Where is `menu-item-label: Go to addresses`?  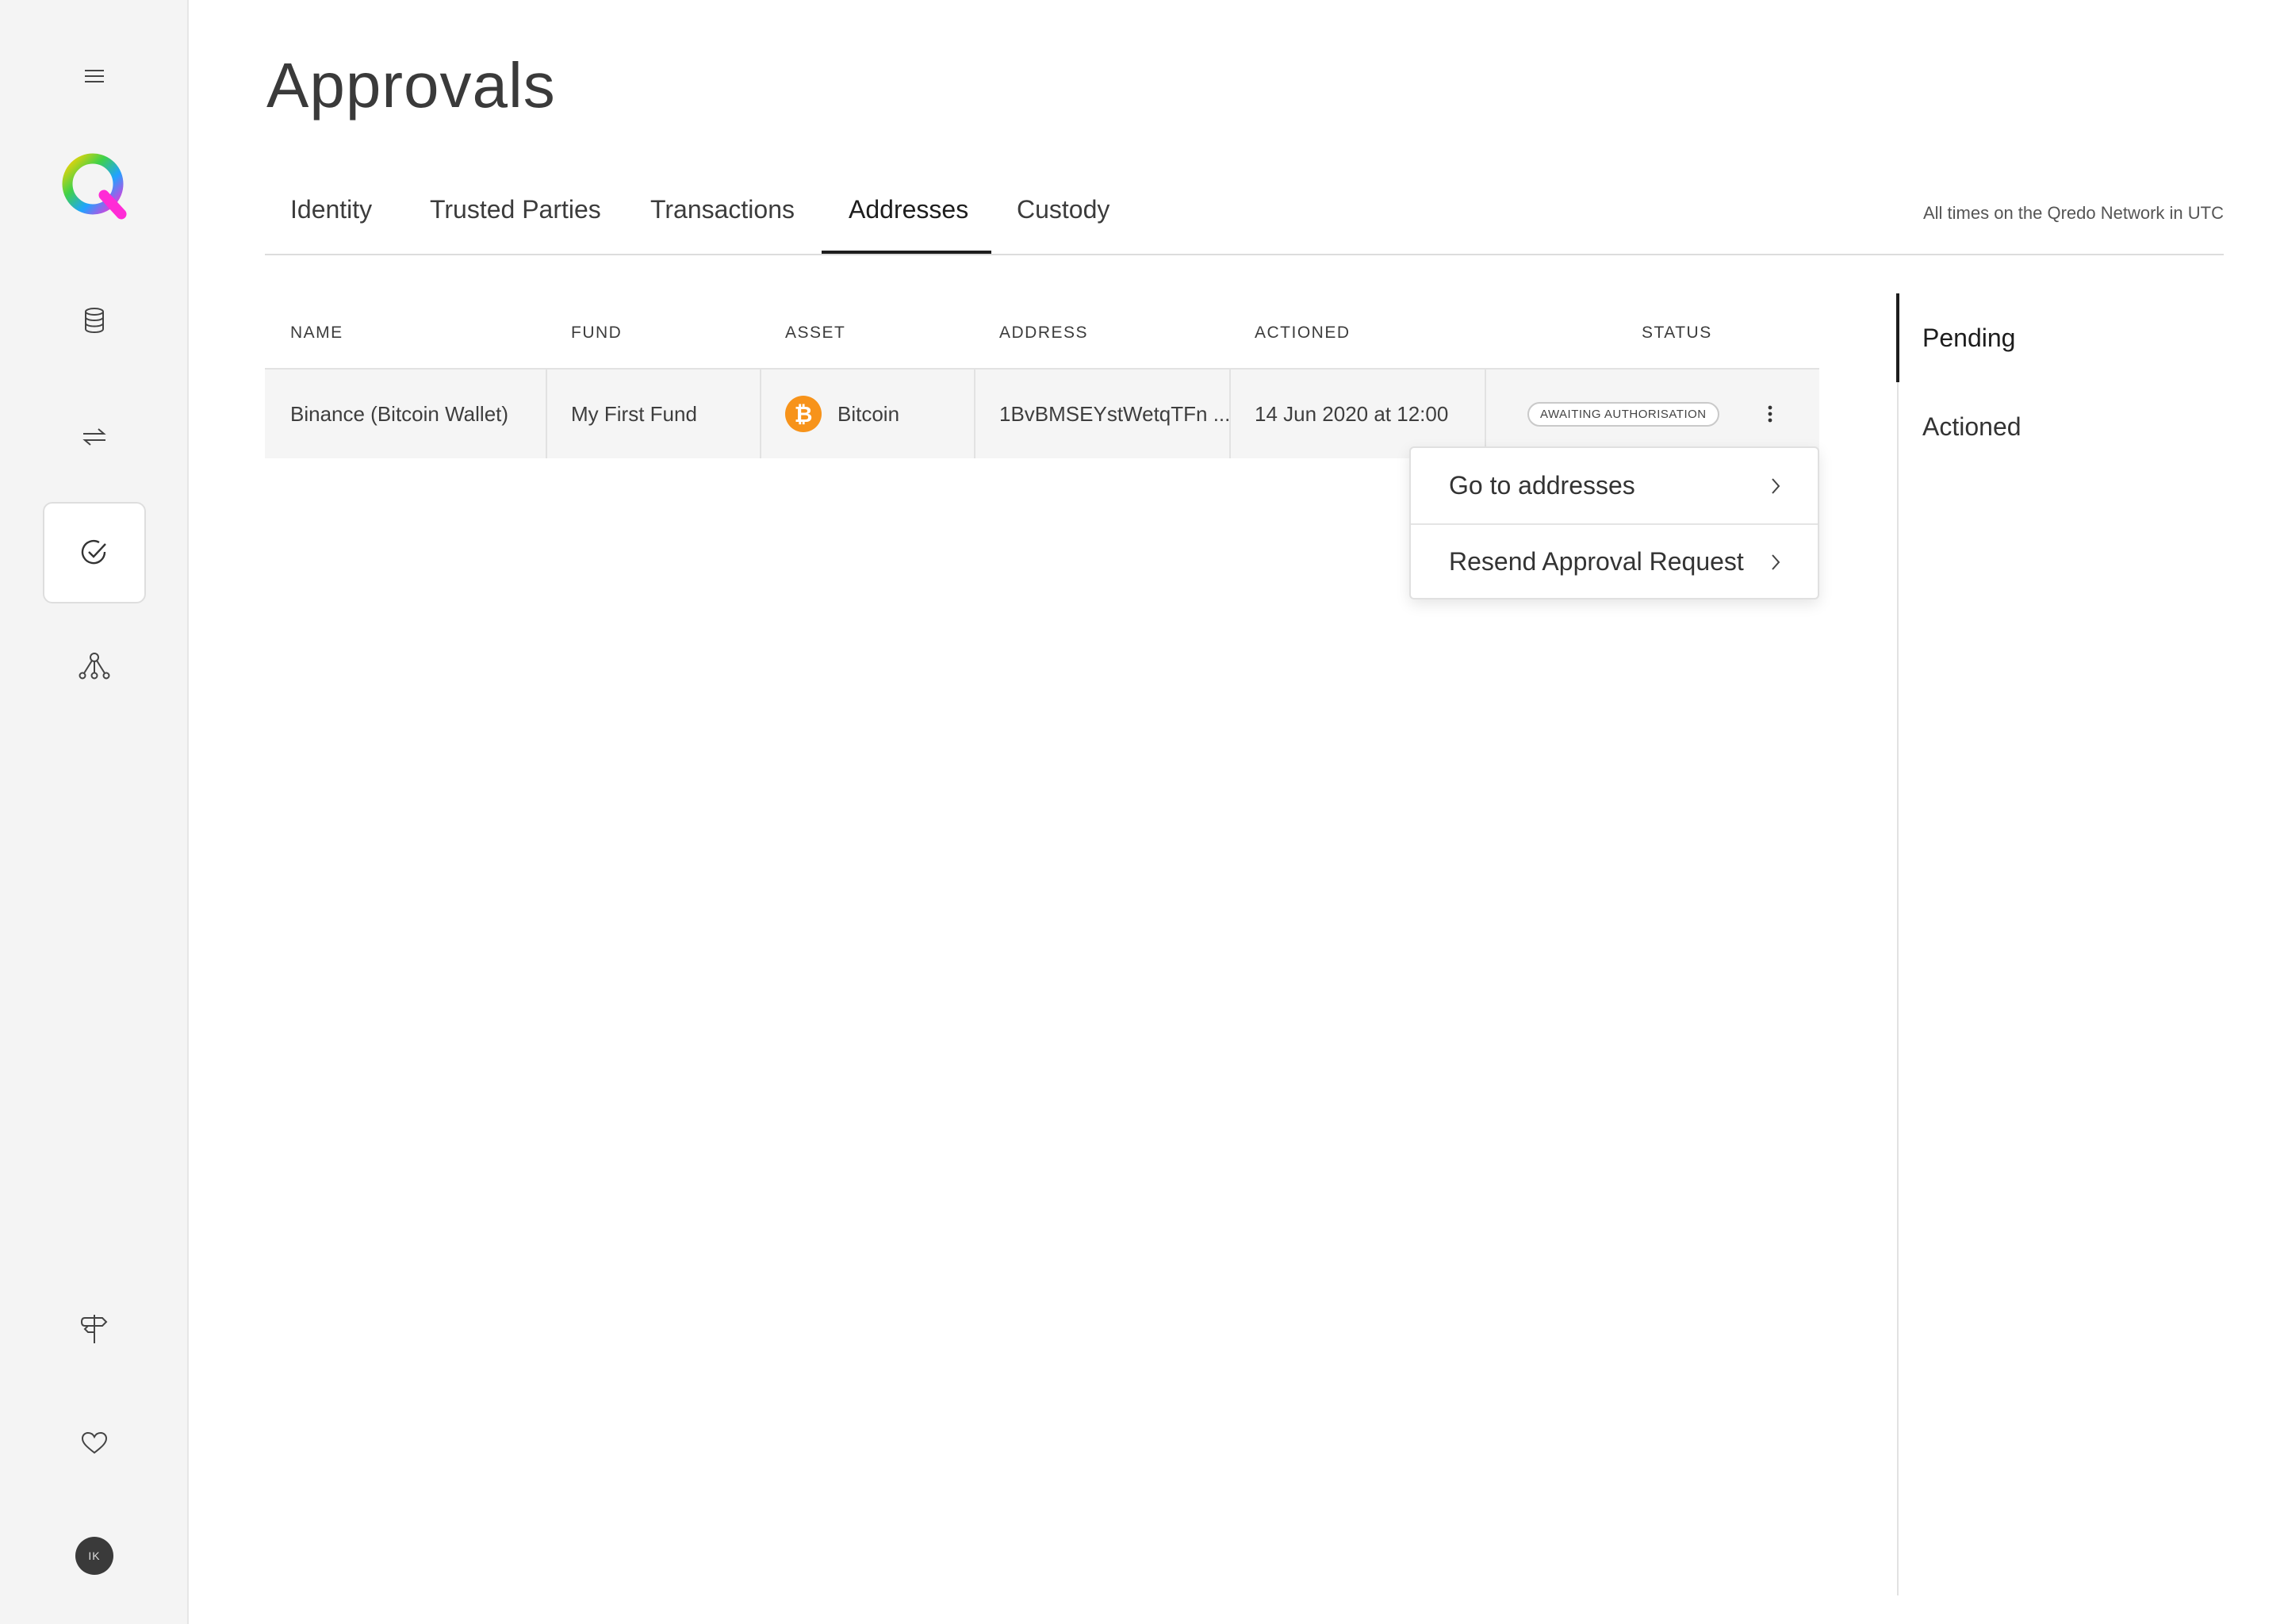 menu-item-label: Go to addresses is located at coordinates (1542, 485).